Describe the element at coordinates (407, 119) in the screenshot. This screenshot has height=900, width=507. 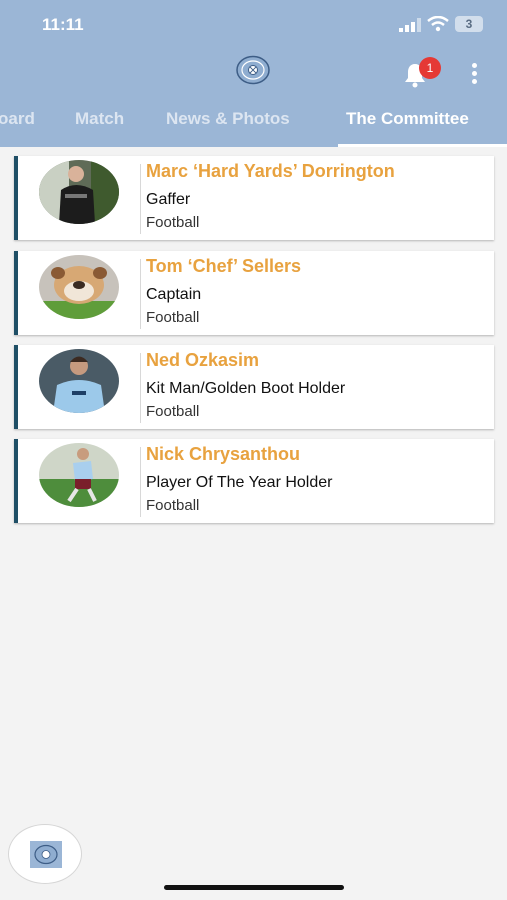
I see `tab-the-committee: The Committee` at that location.